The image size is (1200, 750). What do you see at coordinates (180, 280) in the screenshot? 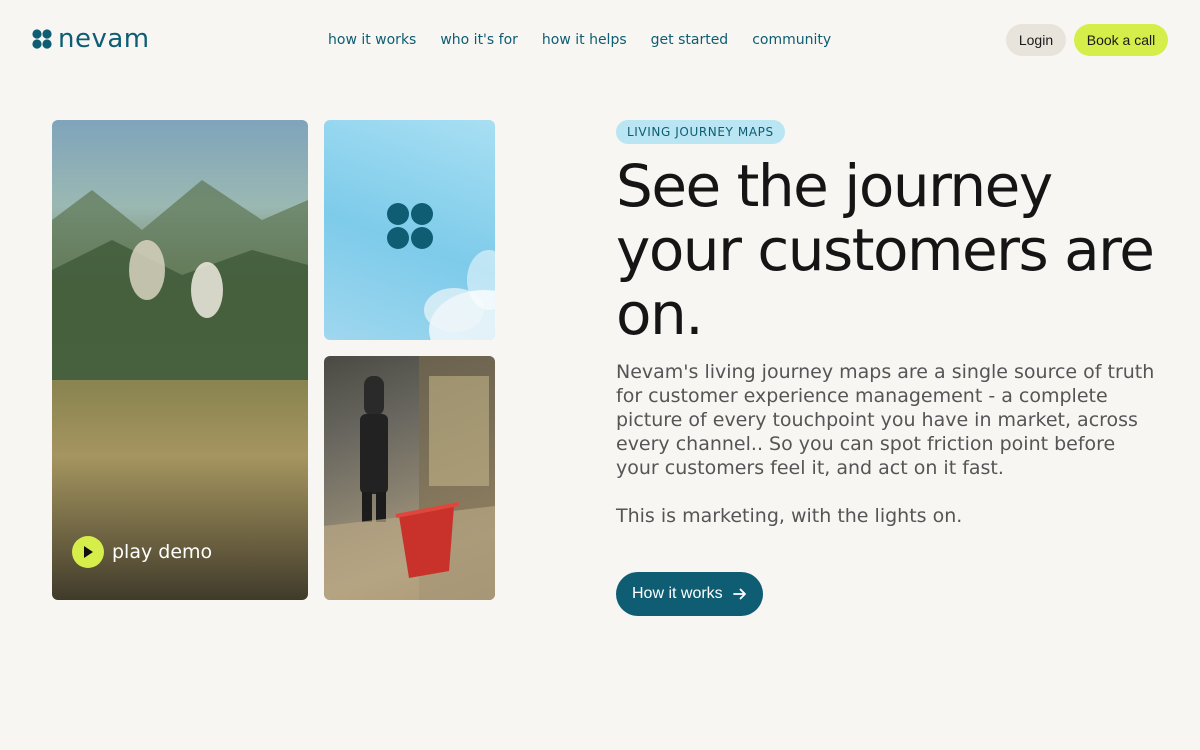
I see `mountain-illustration` at bounding box center [180, 280].